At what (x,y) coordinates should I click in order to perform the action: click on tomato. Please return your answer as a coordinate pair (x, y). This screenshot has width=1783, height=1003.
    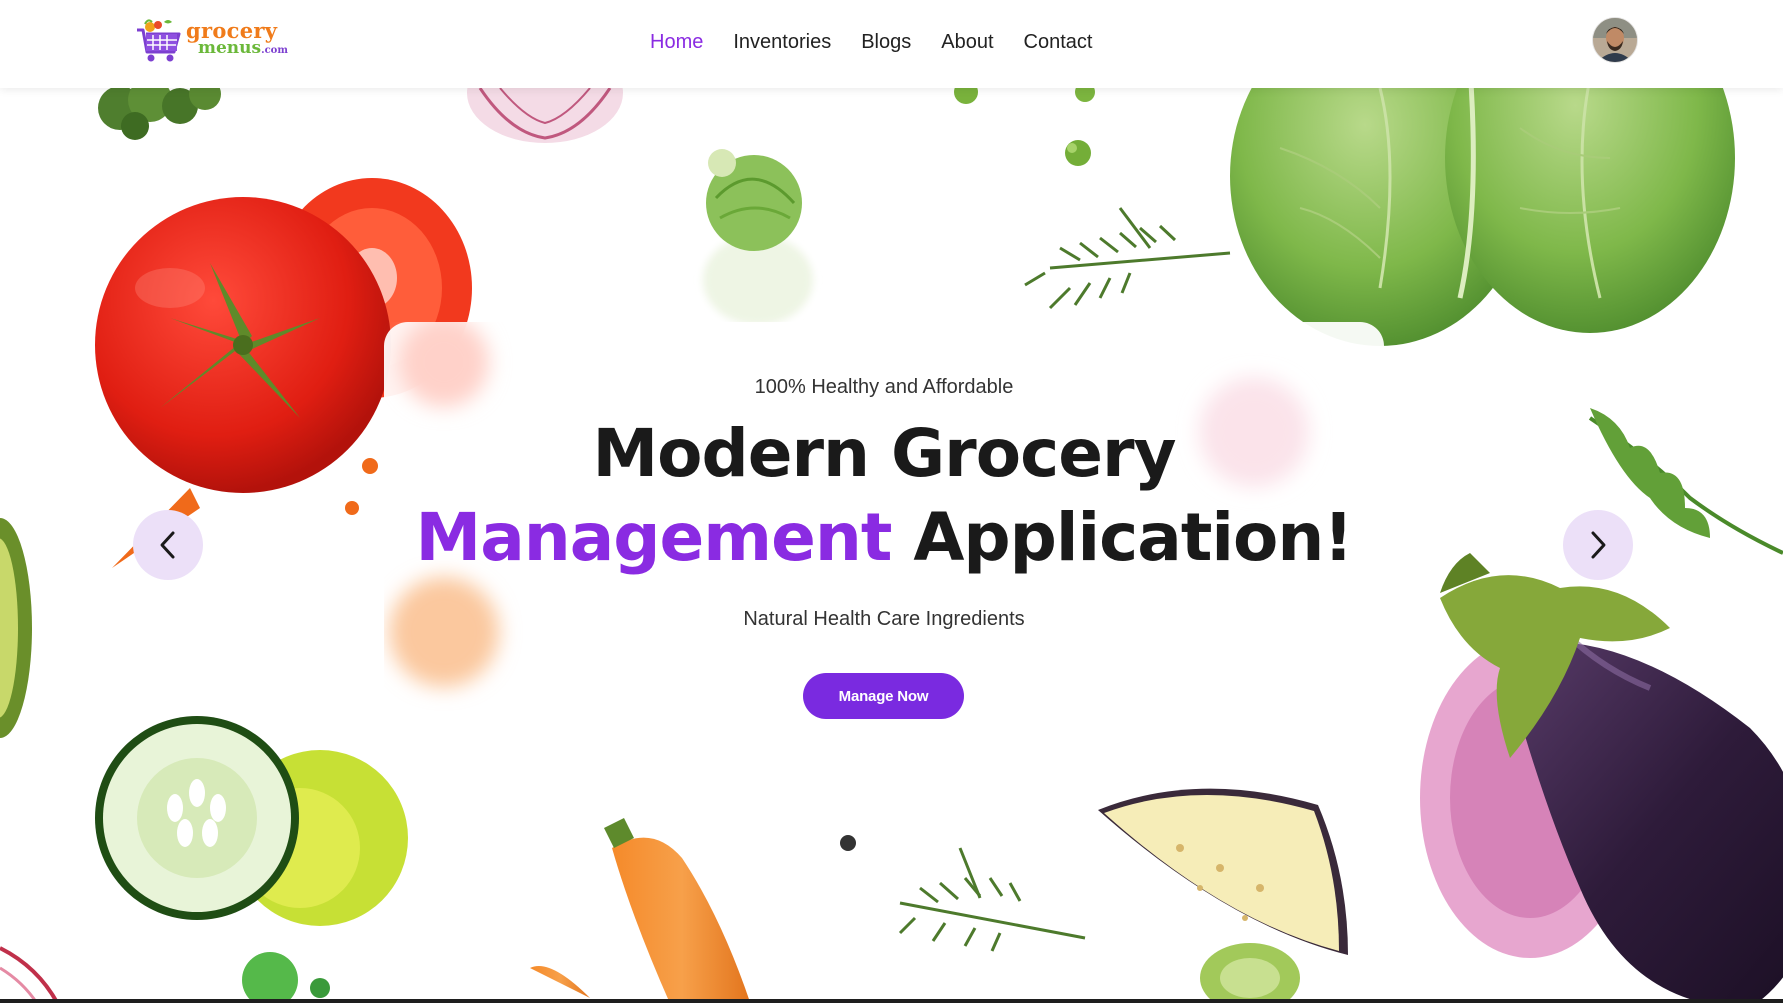
    Looking at the image, I should click on (243, 345).